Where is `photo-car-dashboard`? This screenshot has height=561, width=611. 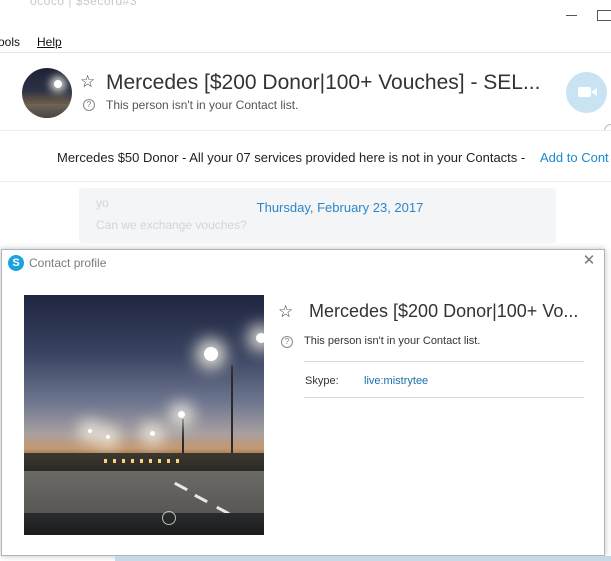
photo-car-dashboard is located at coordinates (144, 524).